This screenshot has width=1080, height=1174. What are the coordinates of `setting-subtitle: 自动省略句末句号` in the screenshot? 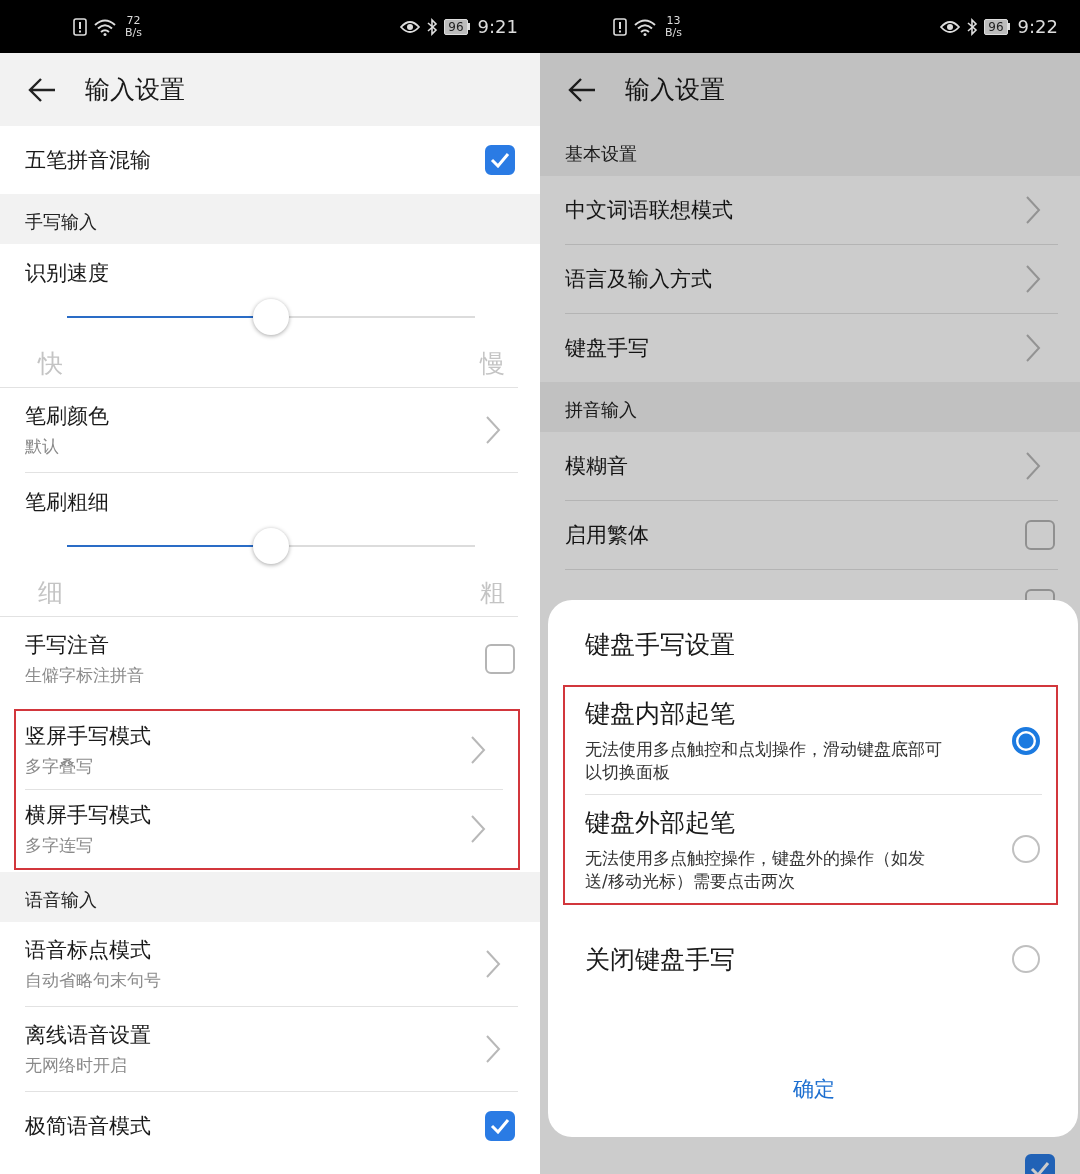 It's located at (93, 980).